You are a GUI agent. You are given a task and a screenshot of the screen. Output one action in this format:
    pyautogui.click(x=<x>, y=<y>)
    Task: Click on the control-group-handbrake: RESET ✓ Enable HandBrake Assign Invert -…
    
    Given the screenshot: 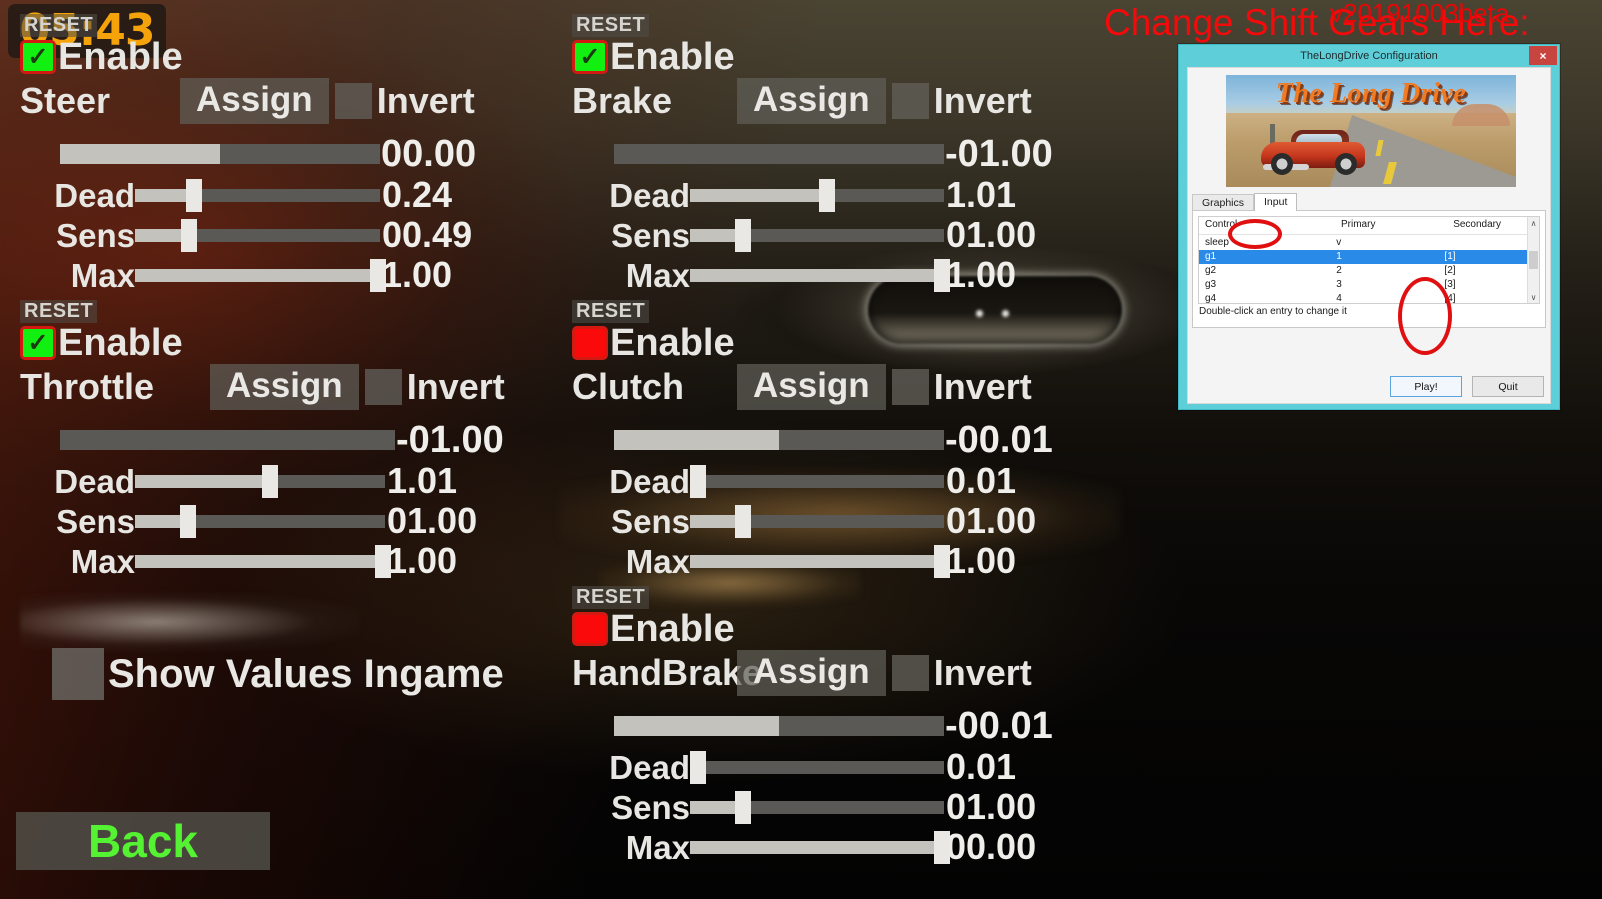 What is the action you would take?
    pyautogui.click(x=812, y=725)
    